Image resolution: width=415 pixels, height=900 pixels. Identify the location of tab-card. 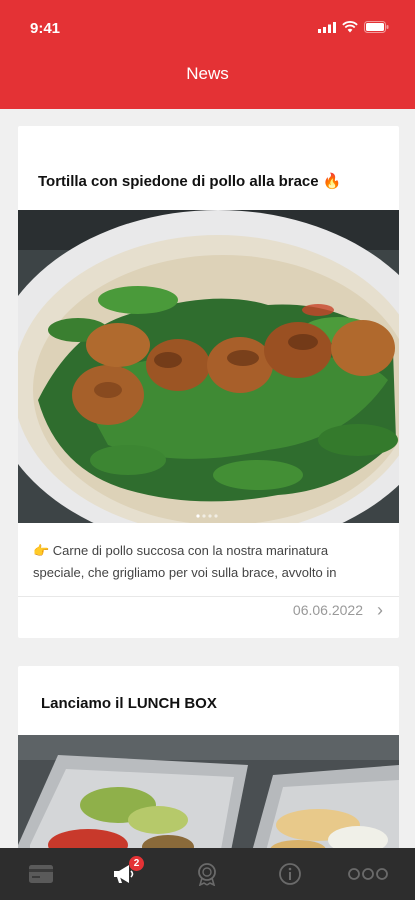
(41, 874).